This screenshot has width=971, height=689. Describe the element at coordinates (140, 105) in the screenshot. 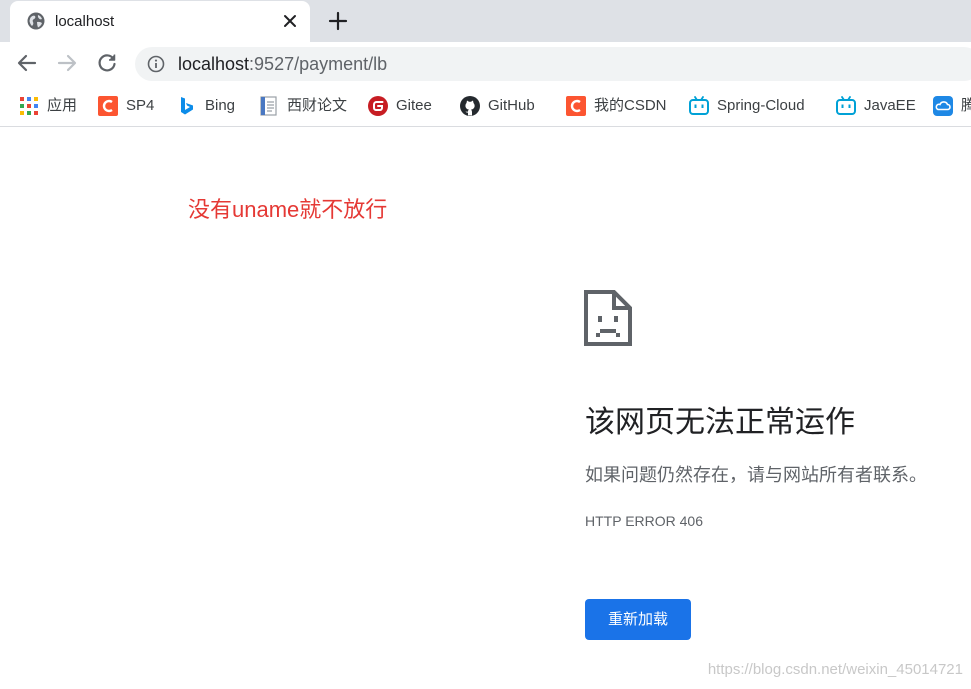

I see `bookmark-label: SP4` at that location.